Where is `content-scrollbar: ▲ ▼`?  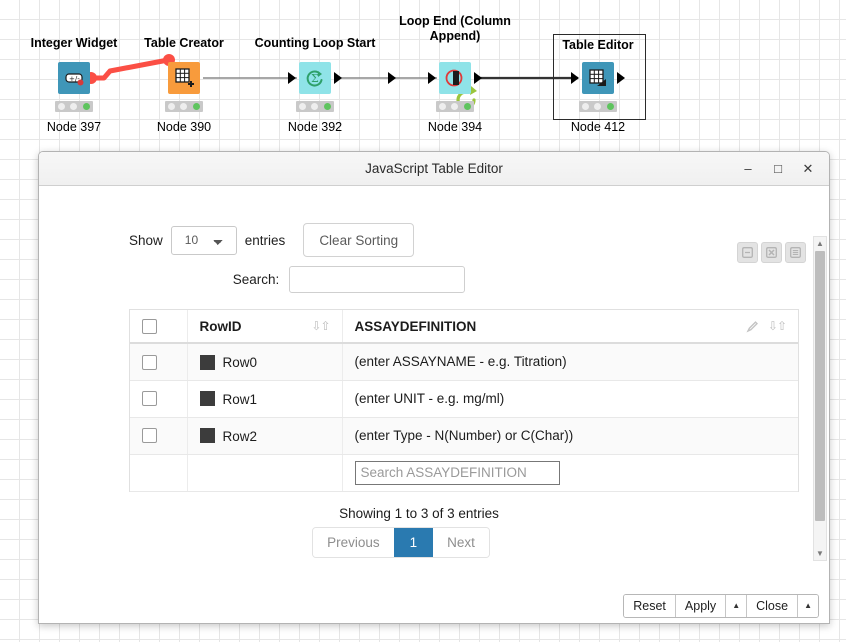
content-scrollbar: ▲ ▼ is located at coordinates (820, 398).